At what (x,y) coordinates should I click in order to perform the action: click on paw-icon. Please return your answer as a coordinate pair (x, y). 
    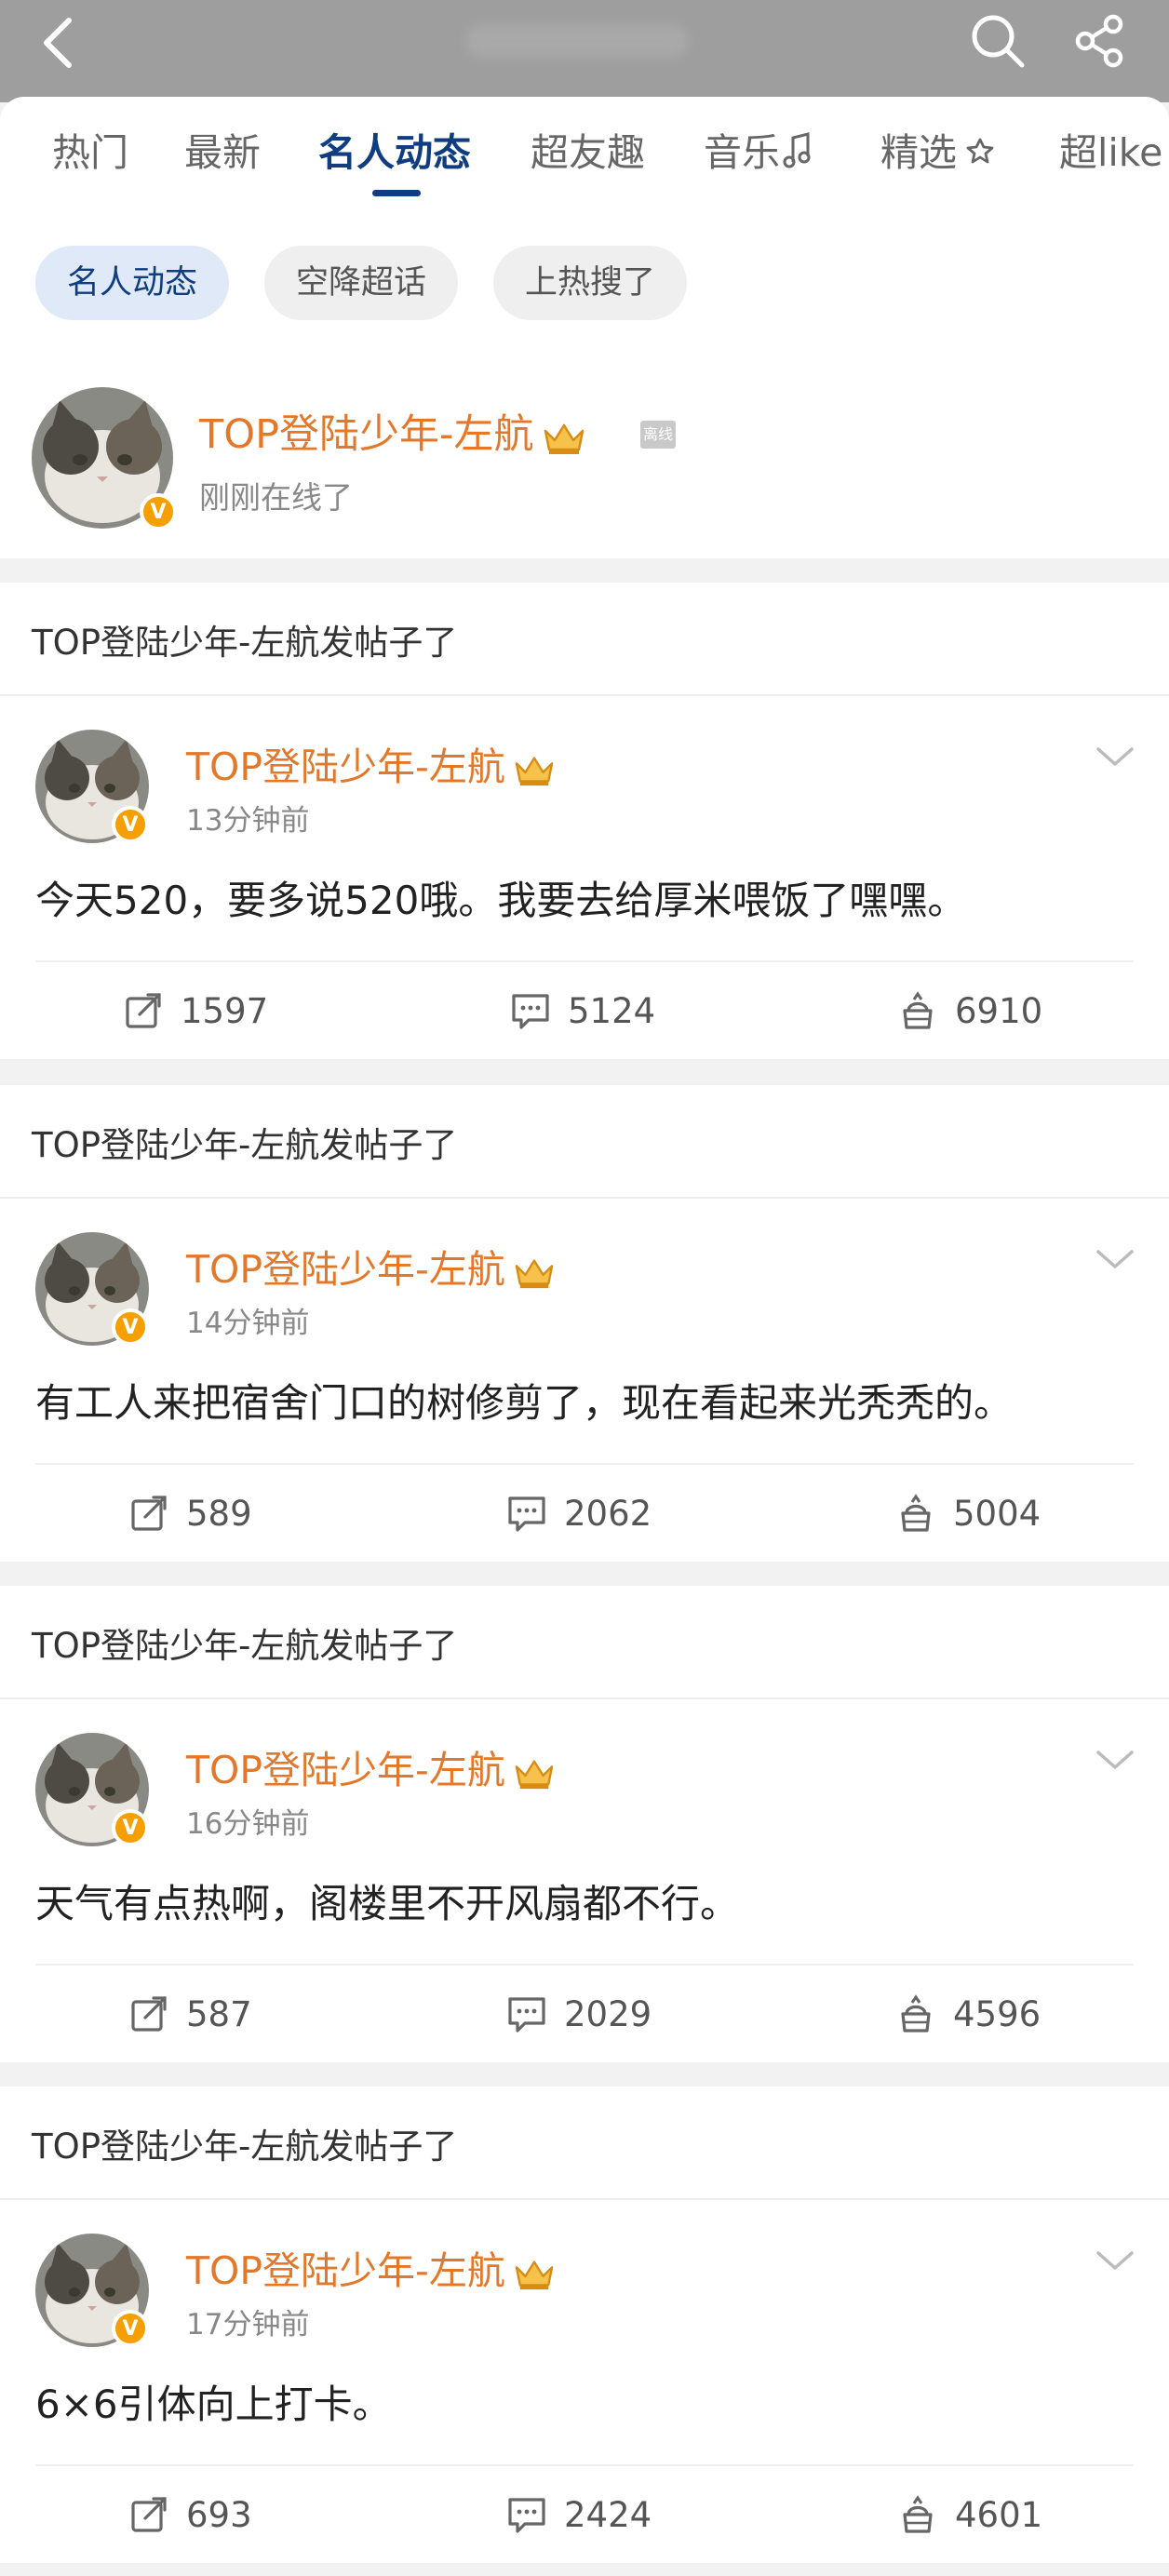
    Looking at the image, I should click on (980, 151).